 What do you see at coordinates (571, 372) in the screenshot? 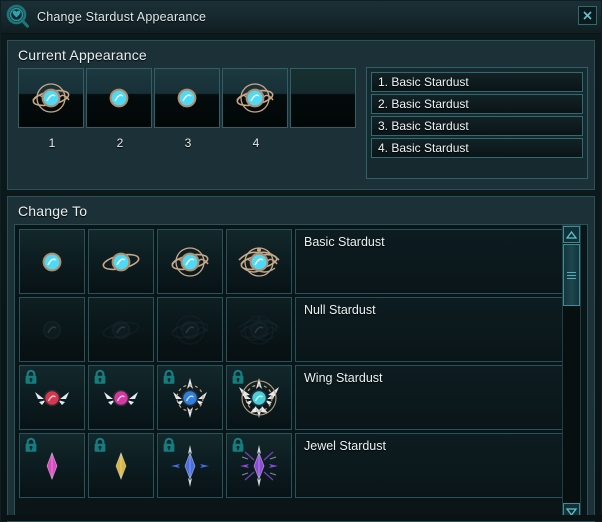
I see `change-to-scrollbar` at bounding box center [571, 372].